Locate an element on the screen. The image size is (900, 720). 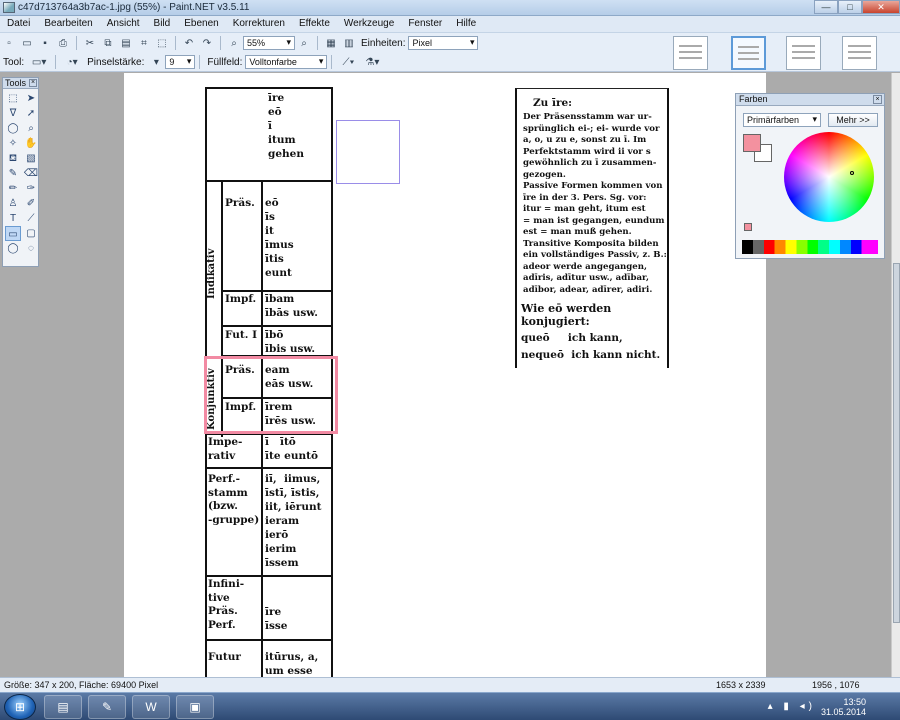
explorer-taskbar-icon: ▤ is located at coordinates (63, 707).